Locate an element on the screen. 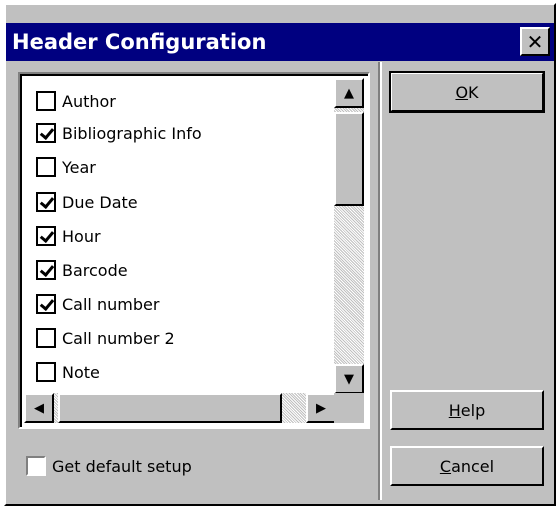 The height and width of the screenshot is (509, 560). scroll-left-button: ◀ is located at coordinates (39, 408).